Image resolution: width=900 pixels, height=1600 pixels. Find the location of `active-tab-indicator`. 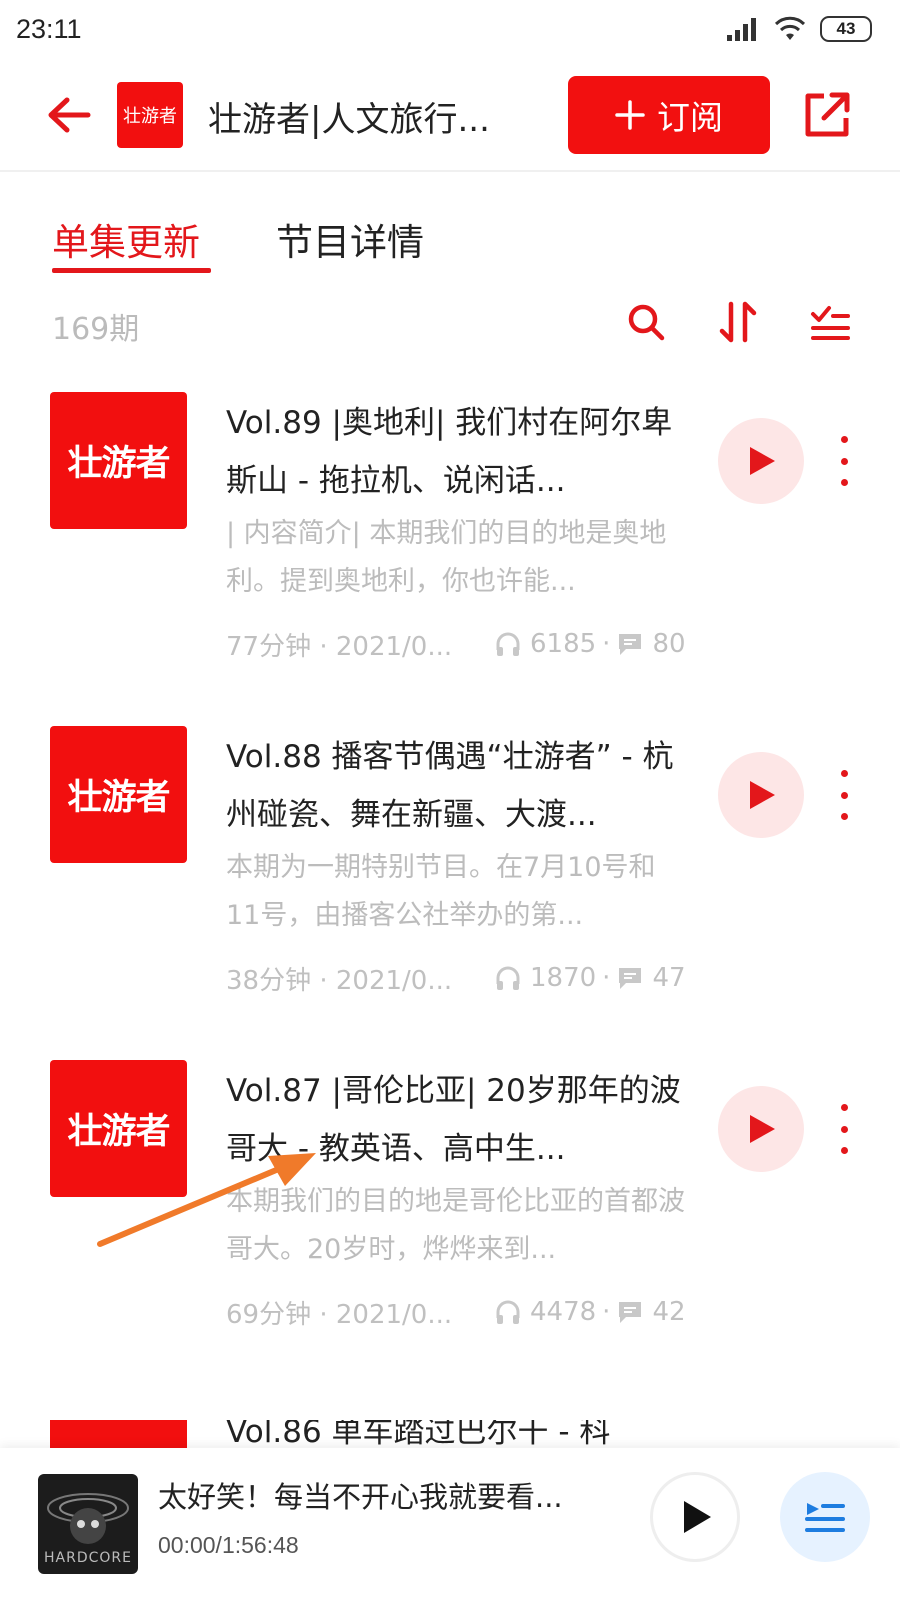

active-tab-indicator is located at coordinates (131, 270).